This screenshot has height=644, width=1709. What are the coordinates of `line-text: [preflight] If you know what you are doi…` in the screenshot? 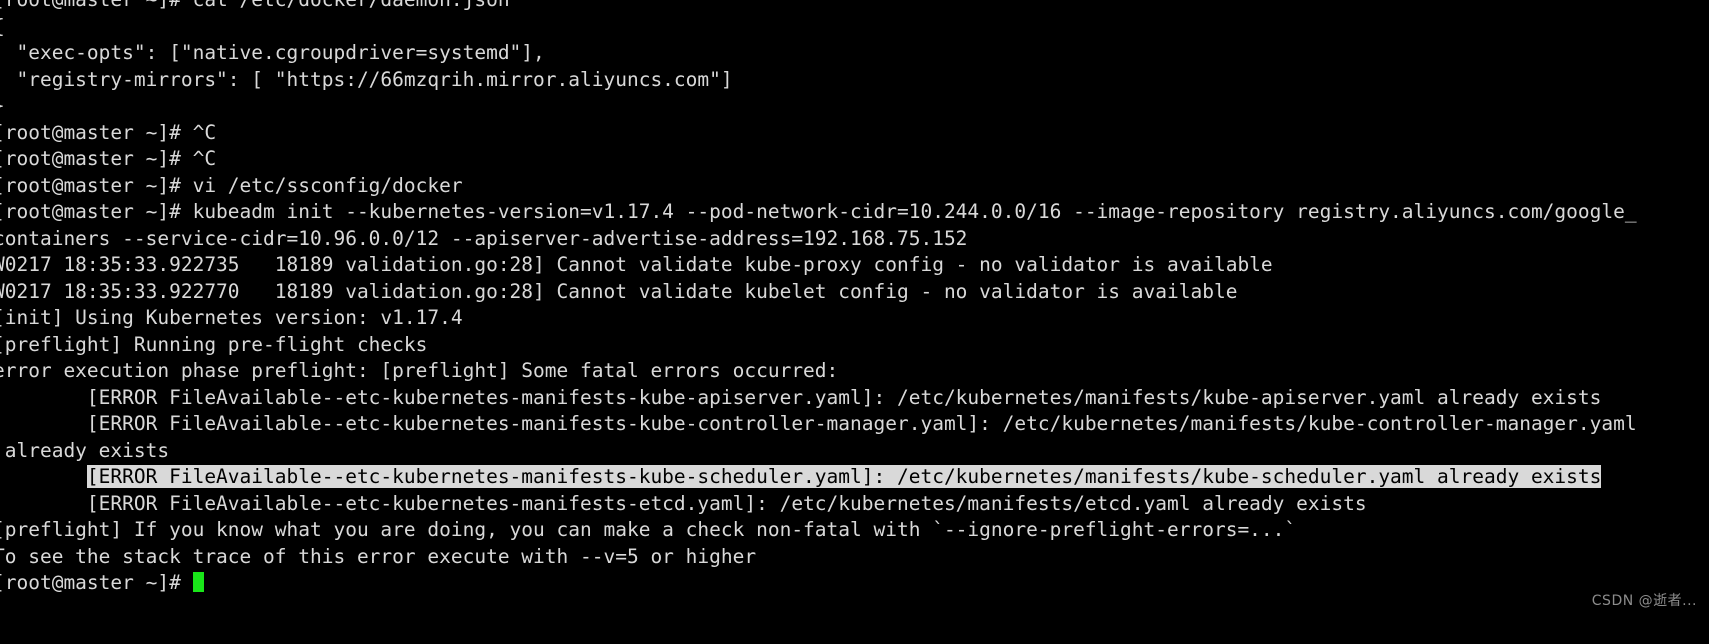 It's located at (648, 529).